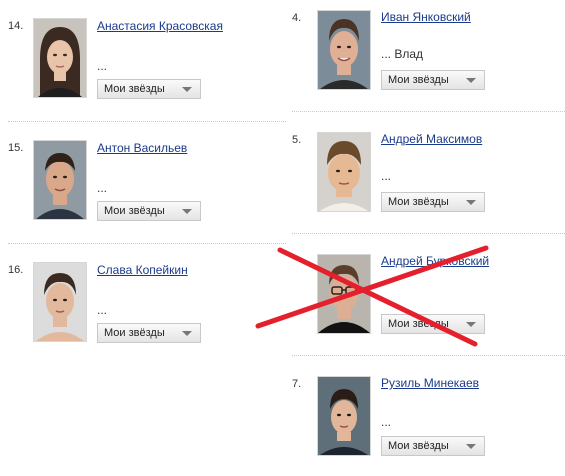 The image size is (565, 476). Describe the element at coordinates (424, 177) in the screenshot. I see `star-card: 5. Андрей Максимов ... Мои звёзды` at that location.